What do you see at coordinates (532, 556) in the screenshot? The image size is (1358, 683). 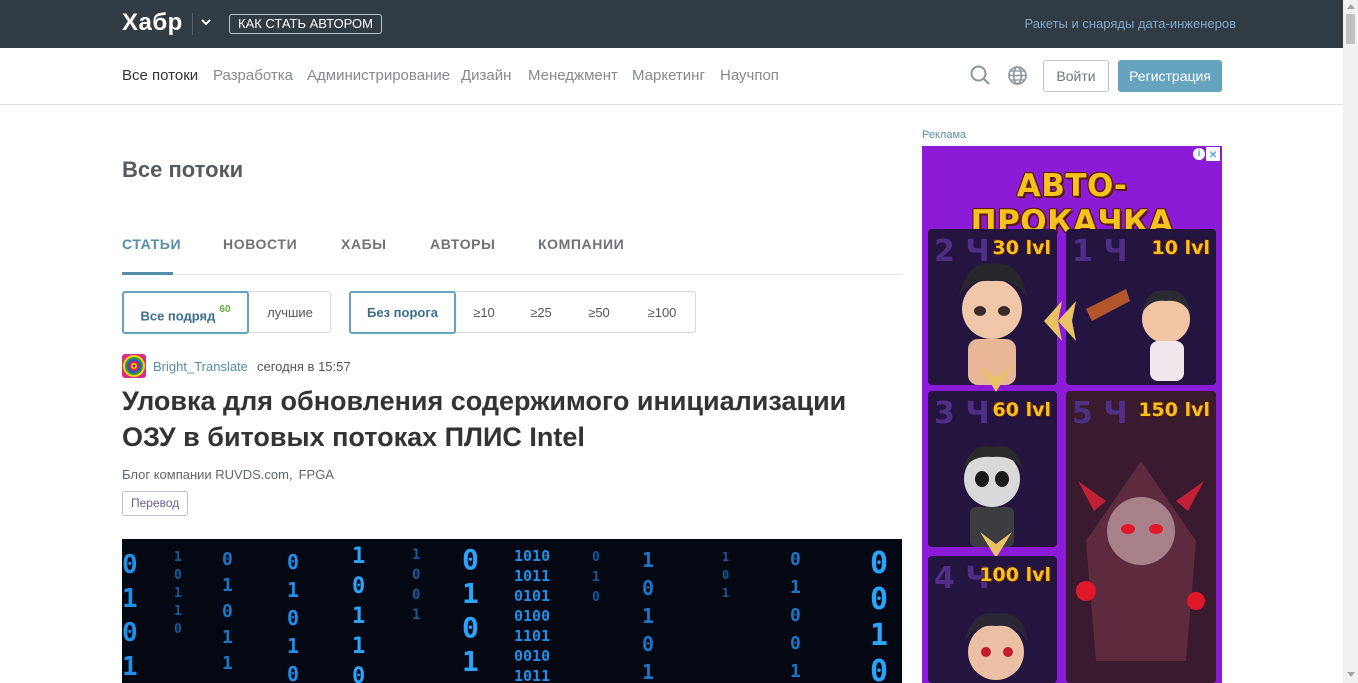 I see `svg-text: 1010` at bounding box center [532, 556].